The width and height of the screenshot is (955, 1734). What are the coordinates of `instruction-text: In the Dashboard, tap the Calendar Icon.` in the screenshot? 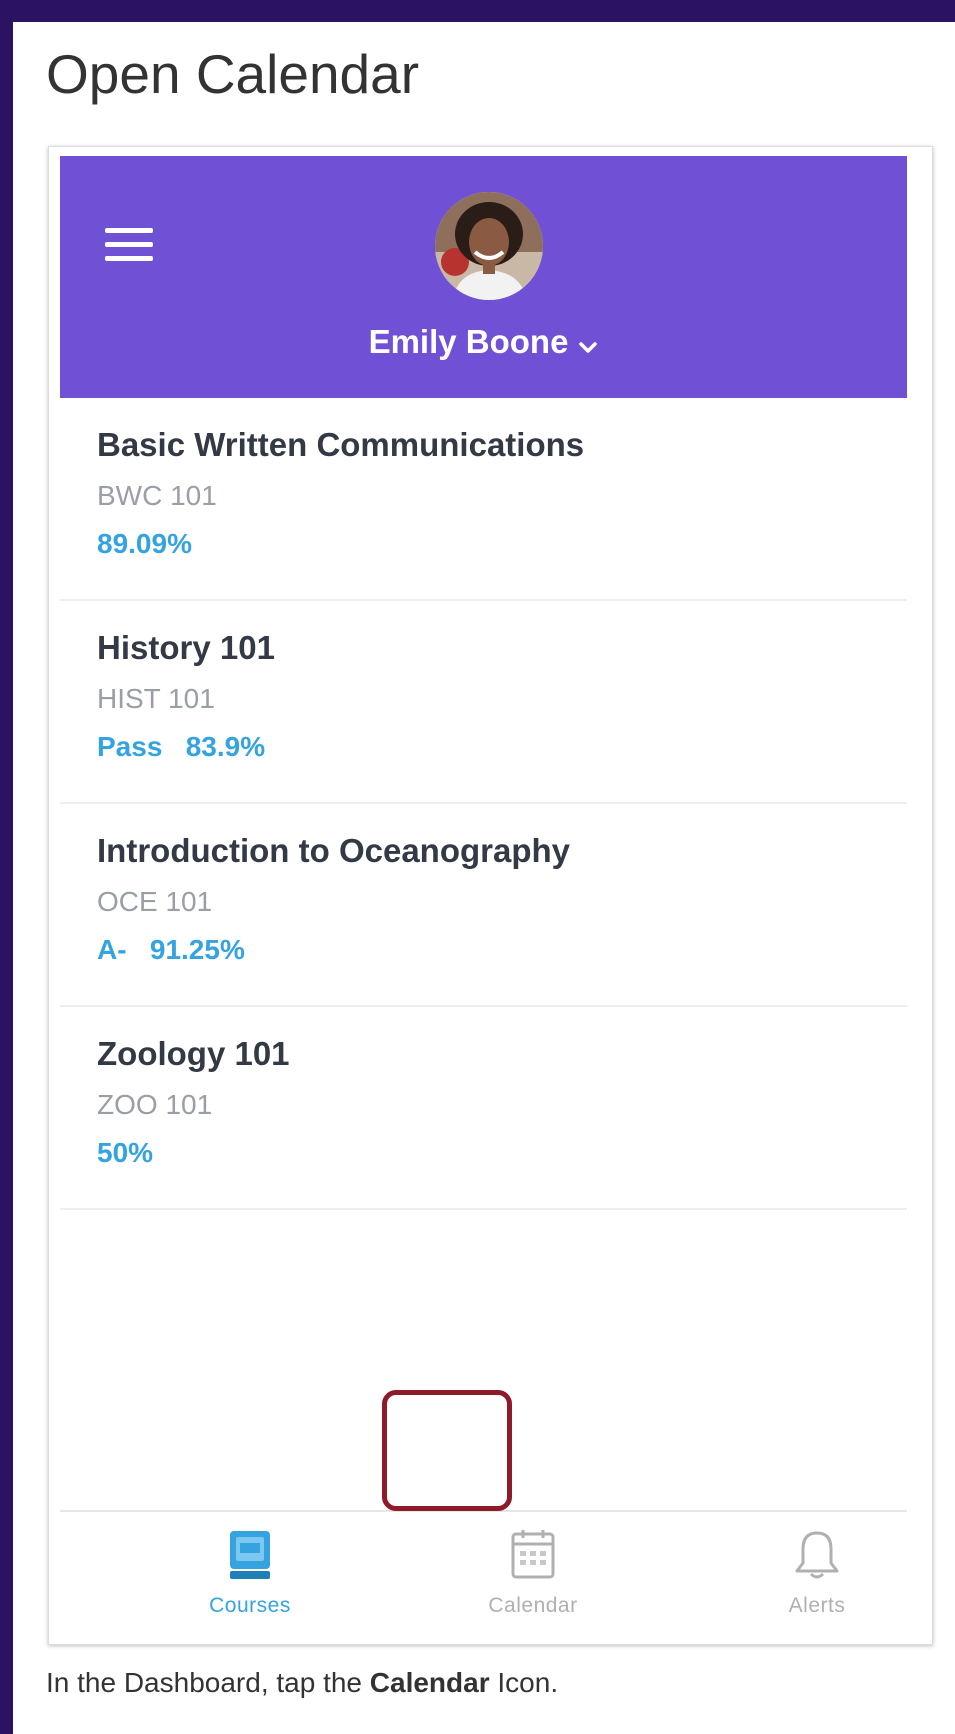 It's located at (302, 1683).